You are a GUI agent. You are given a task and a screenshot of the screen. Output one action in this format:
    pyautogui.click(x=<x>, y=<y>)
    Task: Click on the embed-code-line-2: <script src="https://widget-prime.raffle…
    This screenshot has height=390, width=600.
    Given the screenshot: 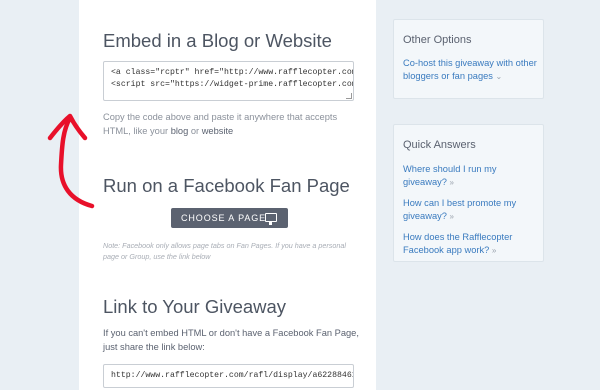 What is the action you would take?
    pyautogui.click(x=232, y=84)
    